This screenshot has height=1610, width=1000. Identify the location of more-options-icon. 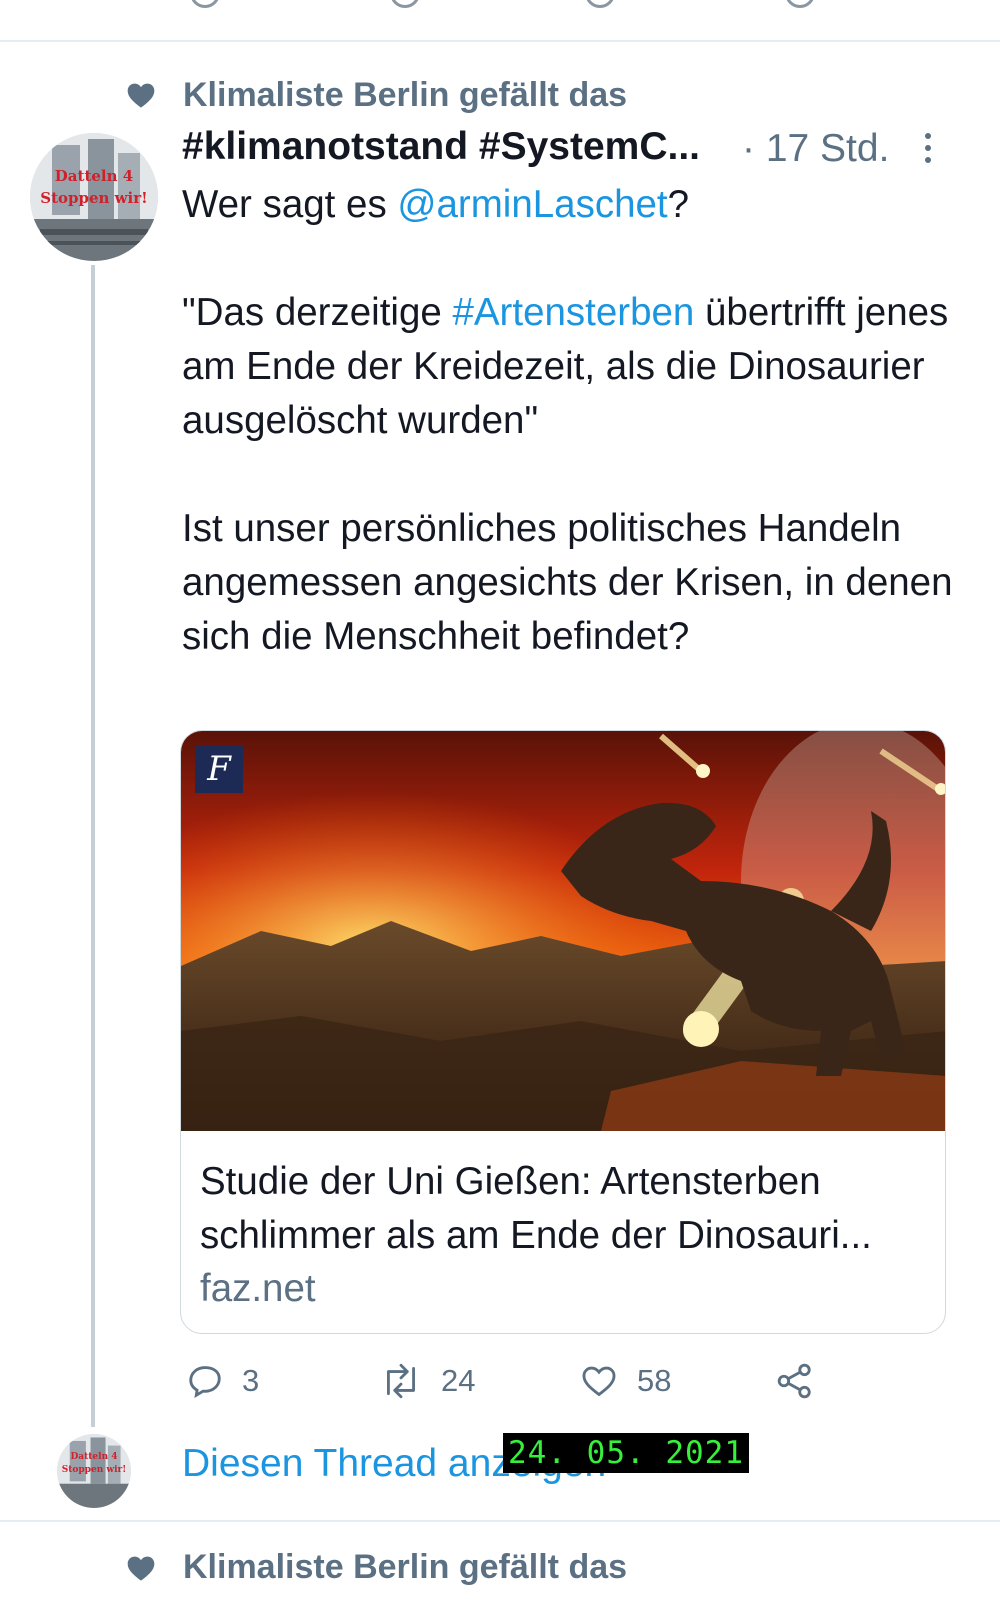
(928, 148).